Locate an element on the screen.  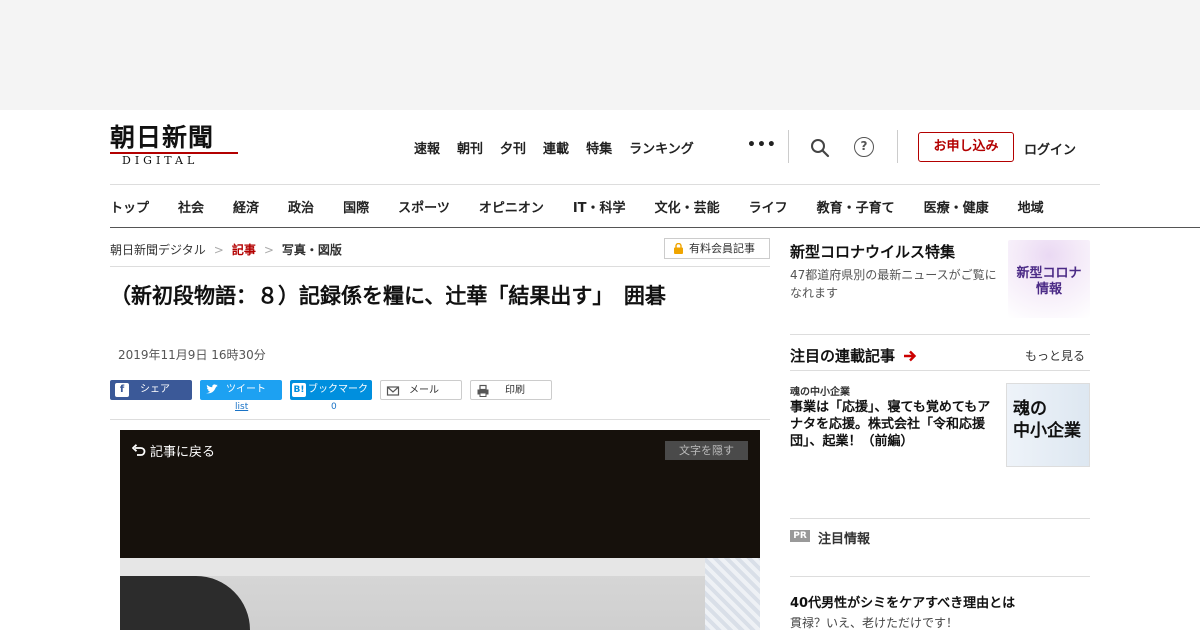
back-arrow-icon is located at coordinates (138, 450).